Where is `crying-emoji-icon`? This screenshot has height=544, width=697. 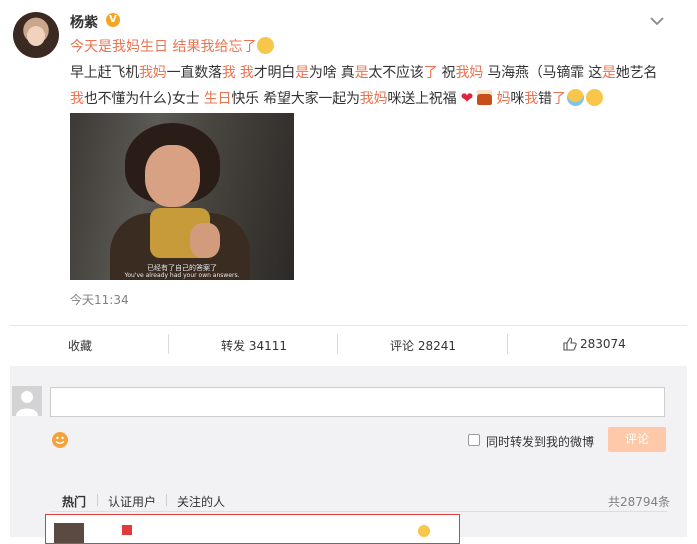 crying-emoji-icon is located at coordinates (575, 97).